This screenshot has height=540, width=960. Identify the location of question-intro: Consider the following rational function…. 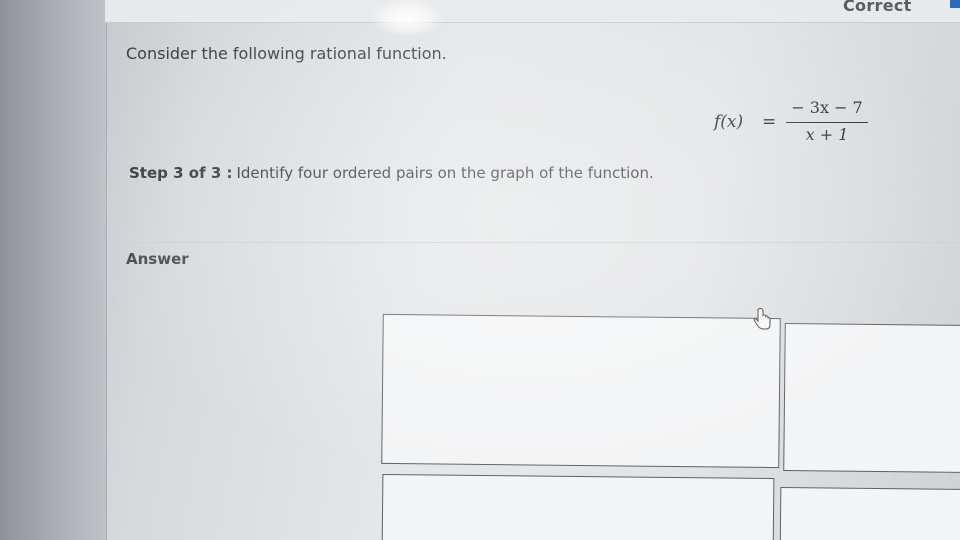
(286, 53).